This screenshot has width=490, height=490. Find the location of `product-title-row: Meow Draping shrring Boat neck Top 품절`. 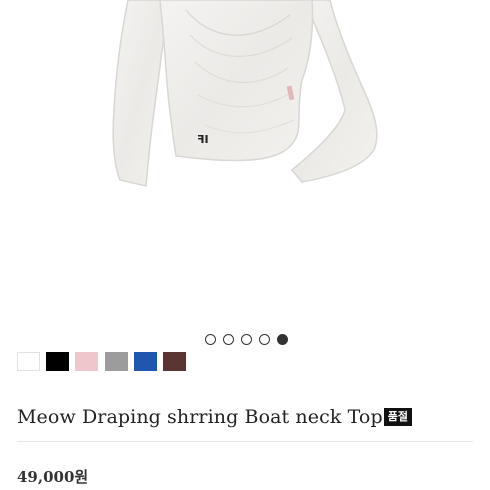

product-title-row: Meow Draping shrring Boat neck Top 품절 is located at coordinates (214, 417).